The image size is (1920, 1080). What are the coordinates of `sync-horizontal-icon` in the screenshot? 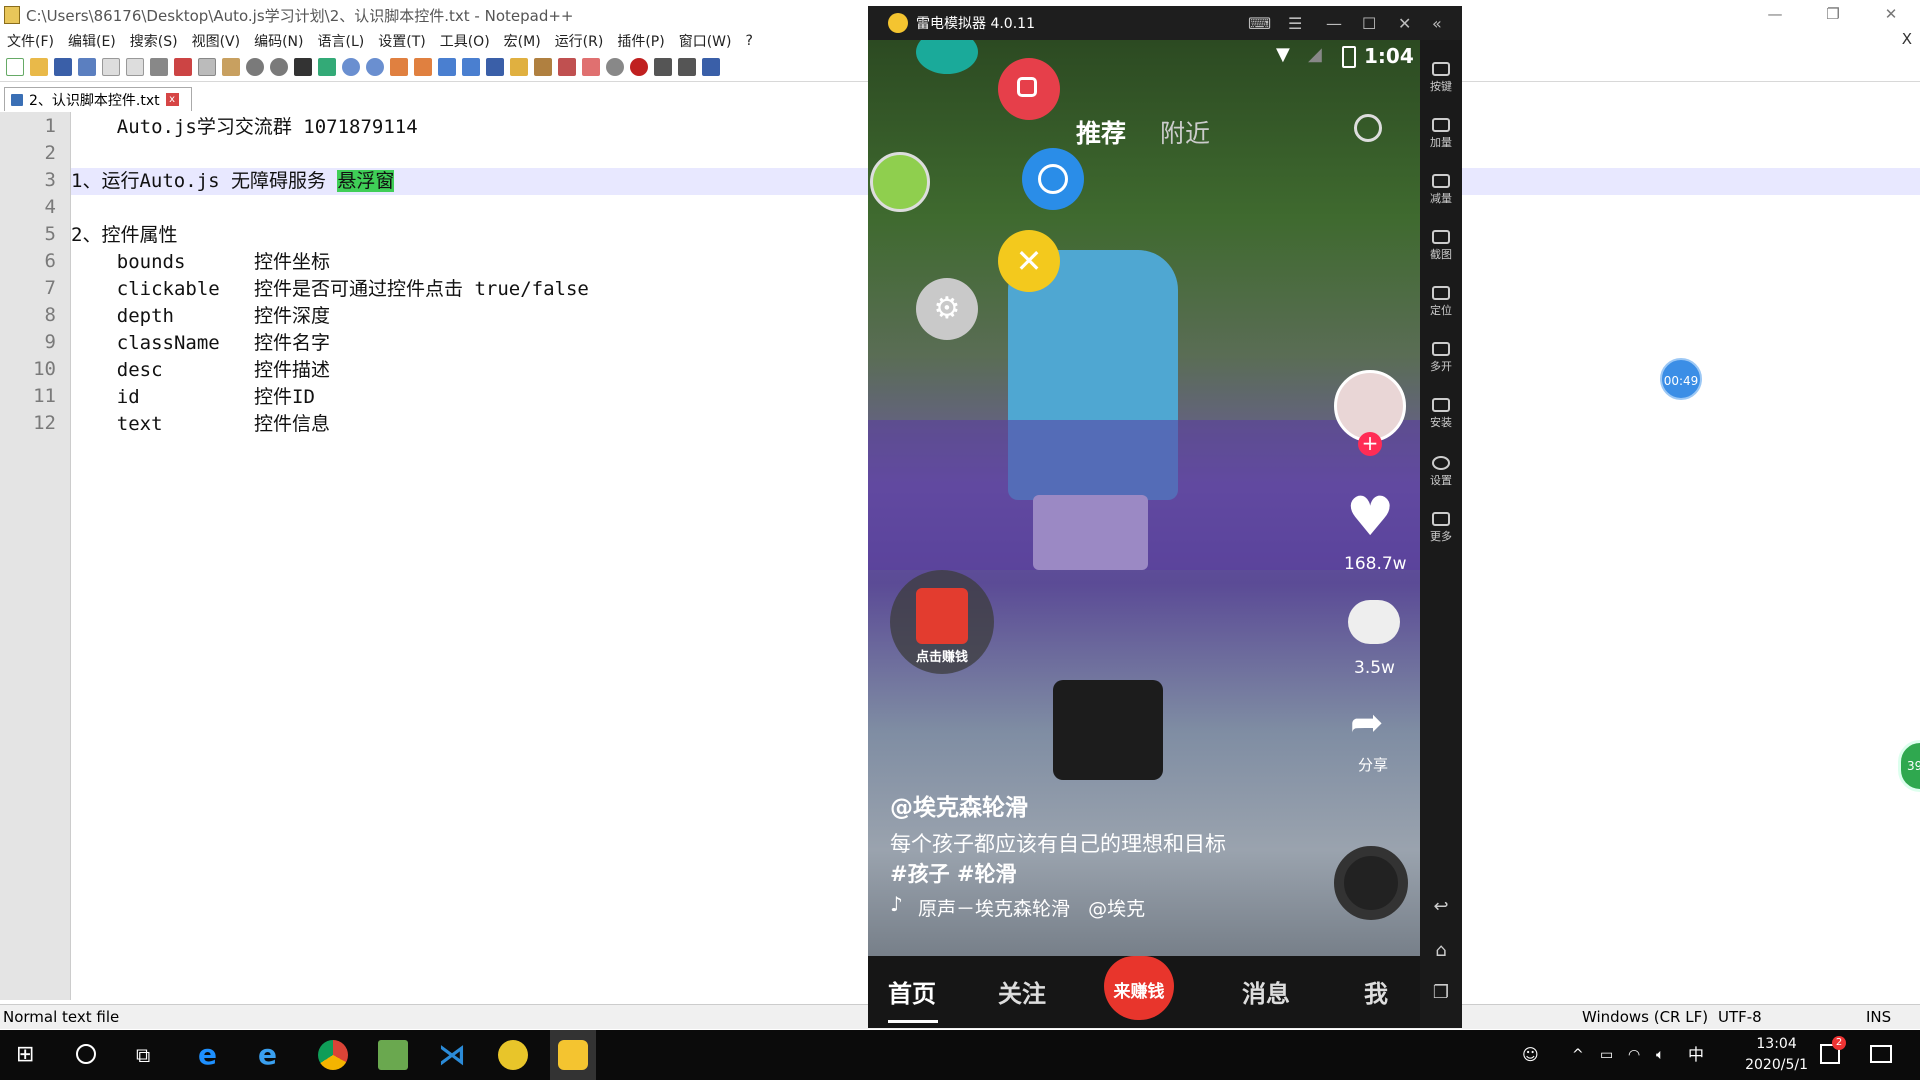 It's located at (423, 66).